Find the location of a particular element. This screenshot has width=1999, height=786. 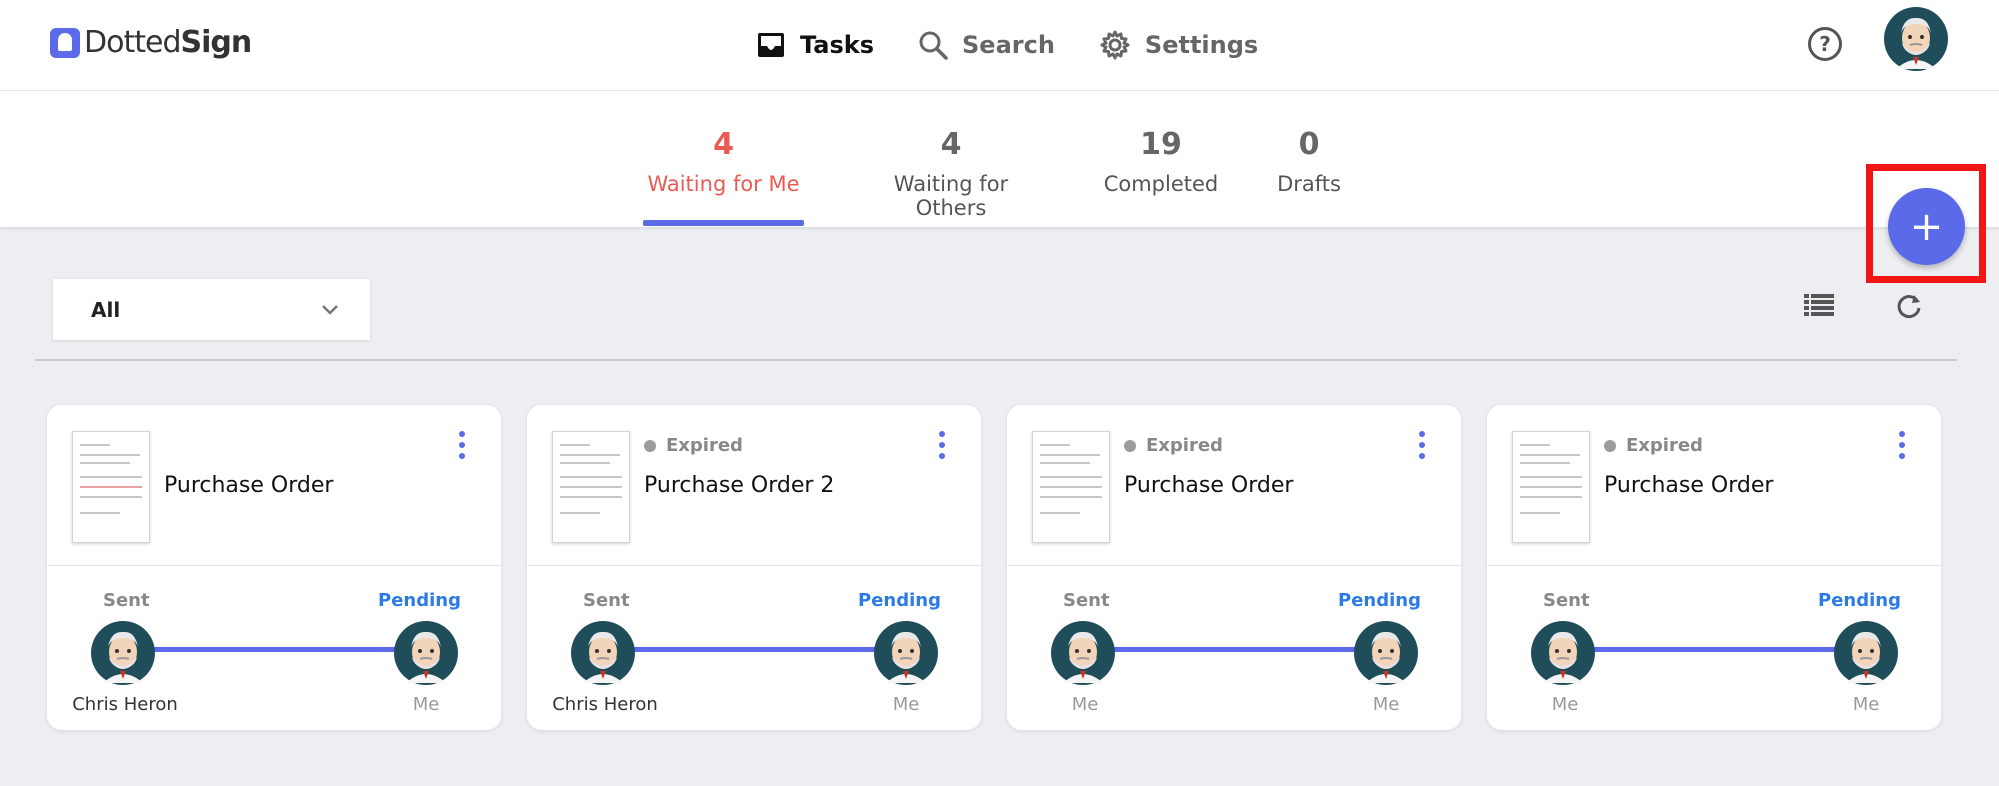

main-nav: Tasks Search Settings is located at coordinates (1029, 45).